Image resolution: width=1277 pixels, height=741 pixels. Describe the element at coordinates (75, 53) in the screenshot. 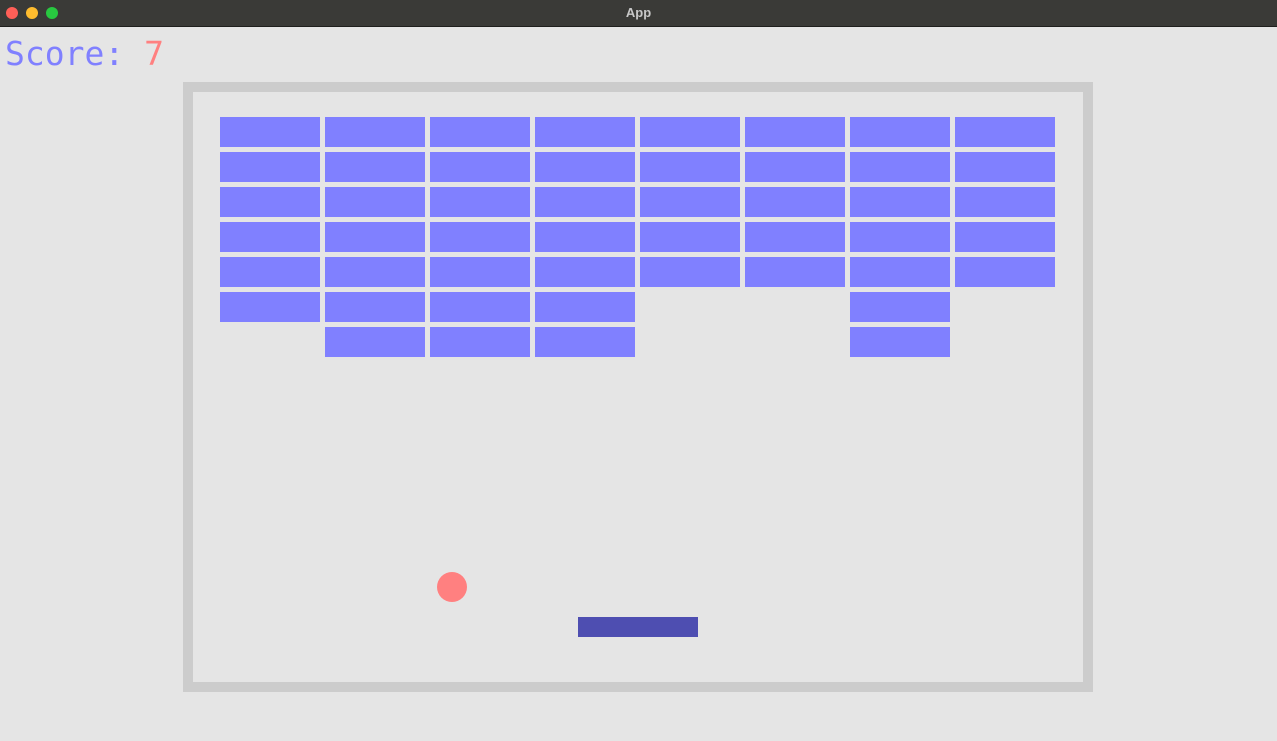

I see `score-label: Score:` at that location.